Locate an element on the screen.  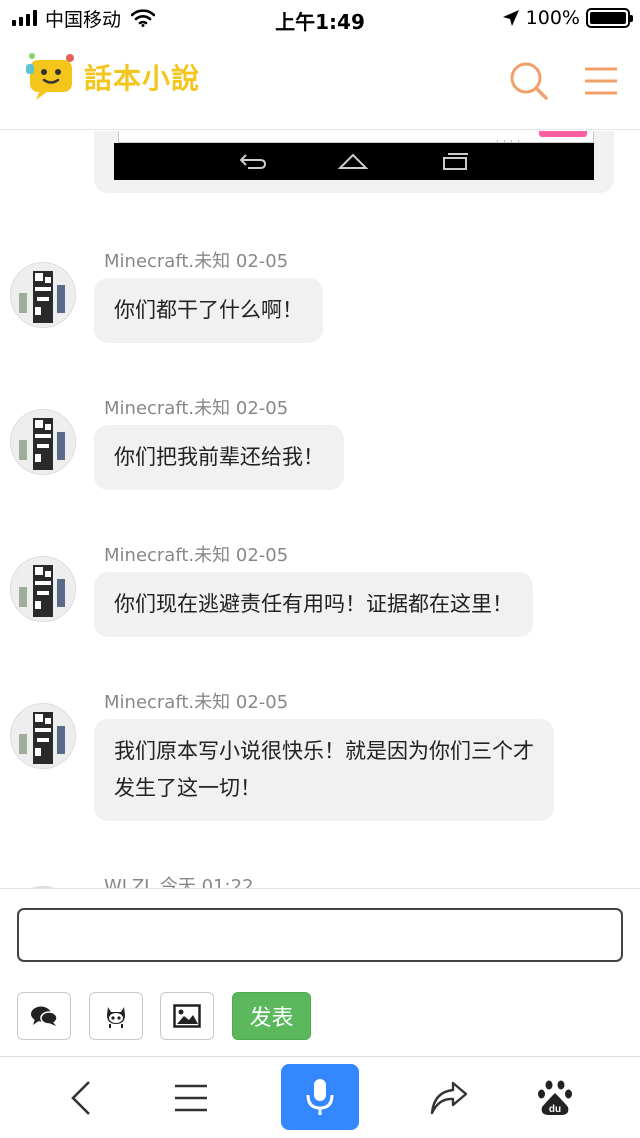
app-header: 話本小說 is located at coordinates (320, 83).